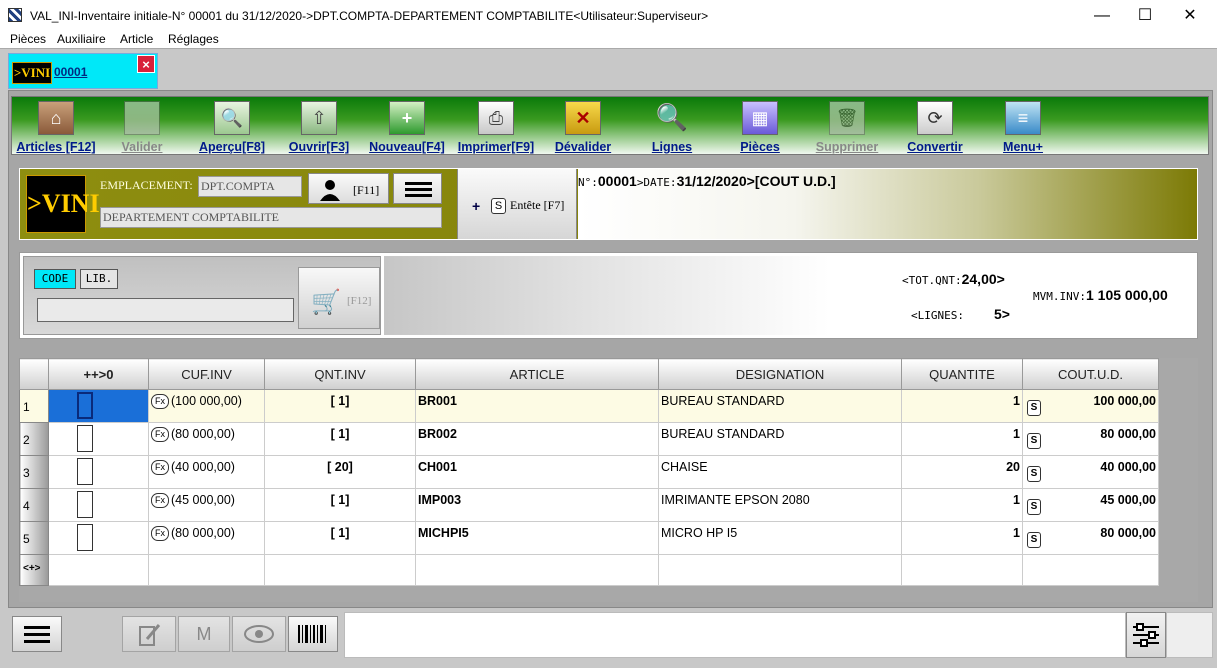 The image size is (1217, 668). Describe the element at coordinates (1190, 15) in the screenshot. I see `close-button: ✕` at that location.